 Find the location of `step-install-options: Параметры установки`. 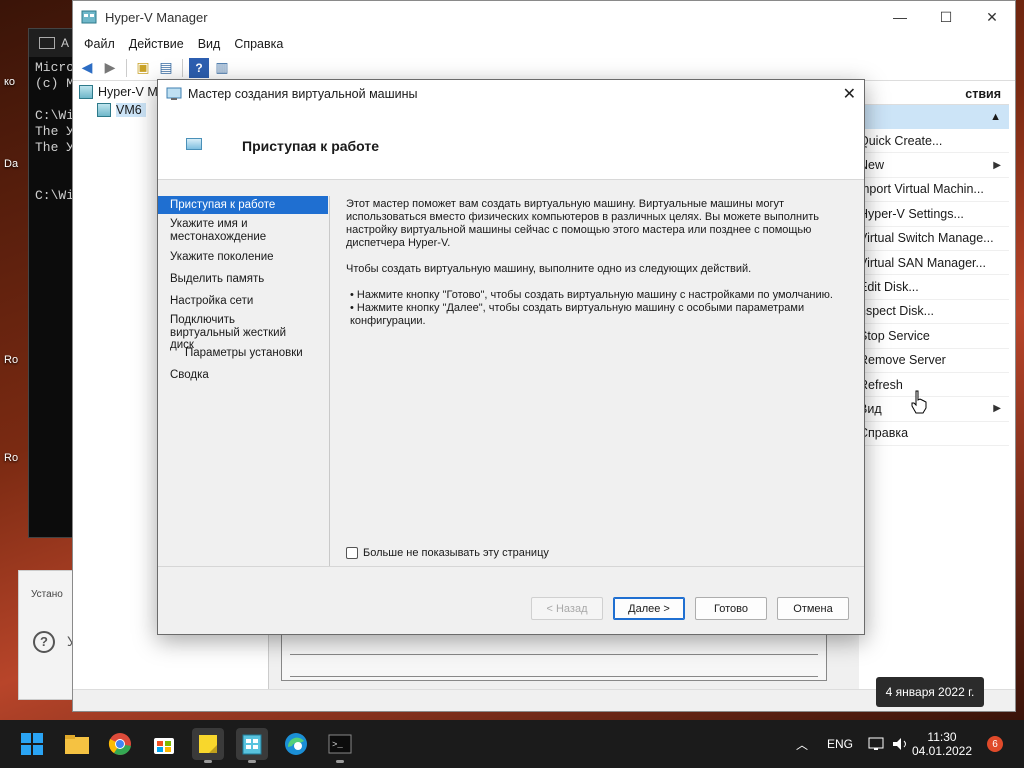

step-install-options: Параметры установки is located at coordinates (243, 353).